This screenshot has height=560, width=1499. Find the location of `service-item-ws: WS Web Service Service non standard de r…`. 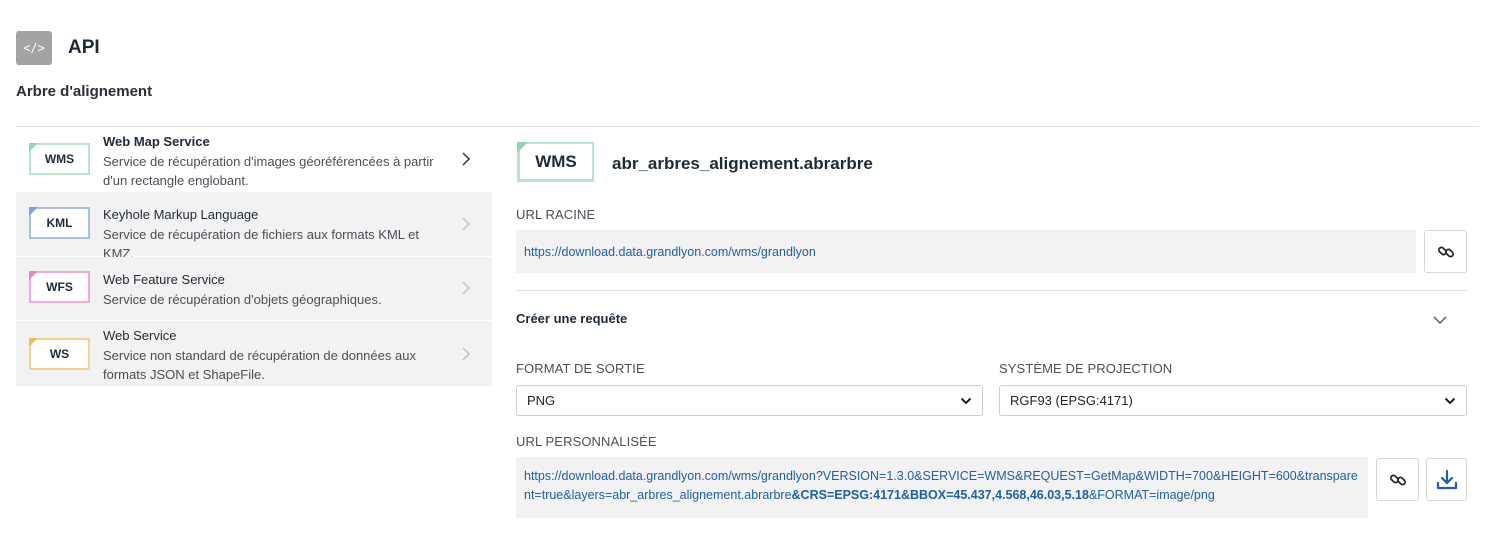

service-item-ws: WS Web Service Service non standard de r… is located at coordinates (254, 354).